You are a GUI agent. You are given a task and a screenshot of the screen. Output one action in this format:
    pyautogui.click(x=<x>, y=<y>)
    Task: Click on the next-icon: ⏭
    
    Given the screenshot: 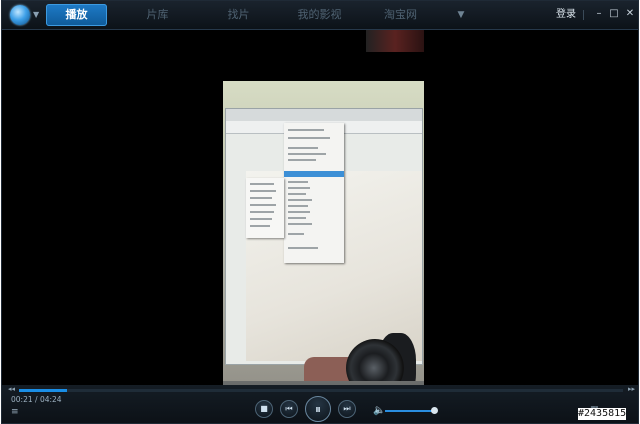 What is the action you would take?
    pyautogui.click(x=347, y=408)
    